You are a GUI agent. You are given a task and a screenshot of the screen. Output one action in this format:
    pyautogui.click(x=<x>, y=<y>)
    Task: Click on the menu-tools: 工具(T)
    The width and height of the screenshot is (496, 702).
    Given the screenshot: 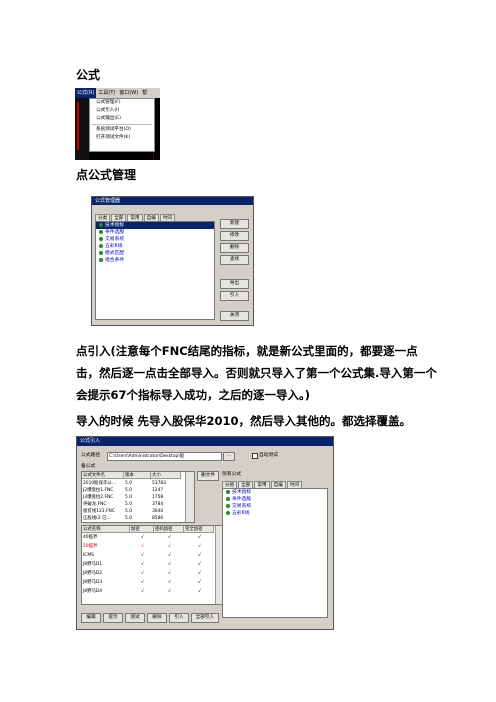 What is the action you would take?
    pyautogui.click(x=106, y=93)
    